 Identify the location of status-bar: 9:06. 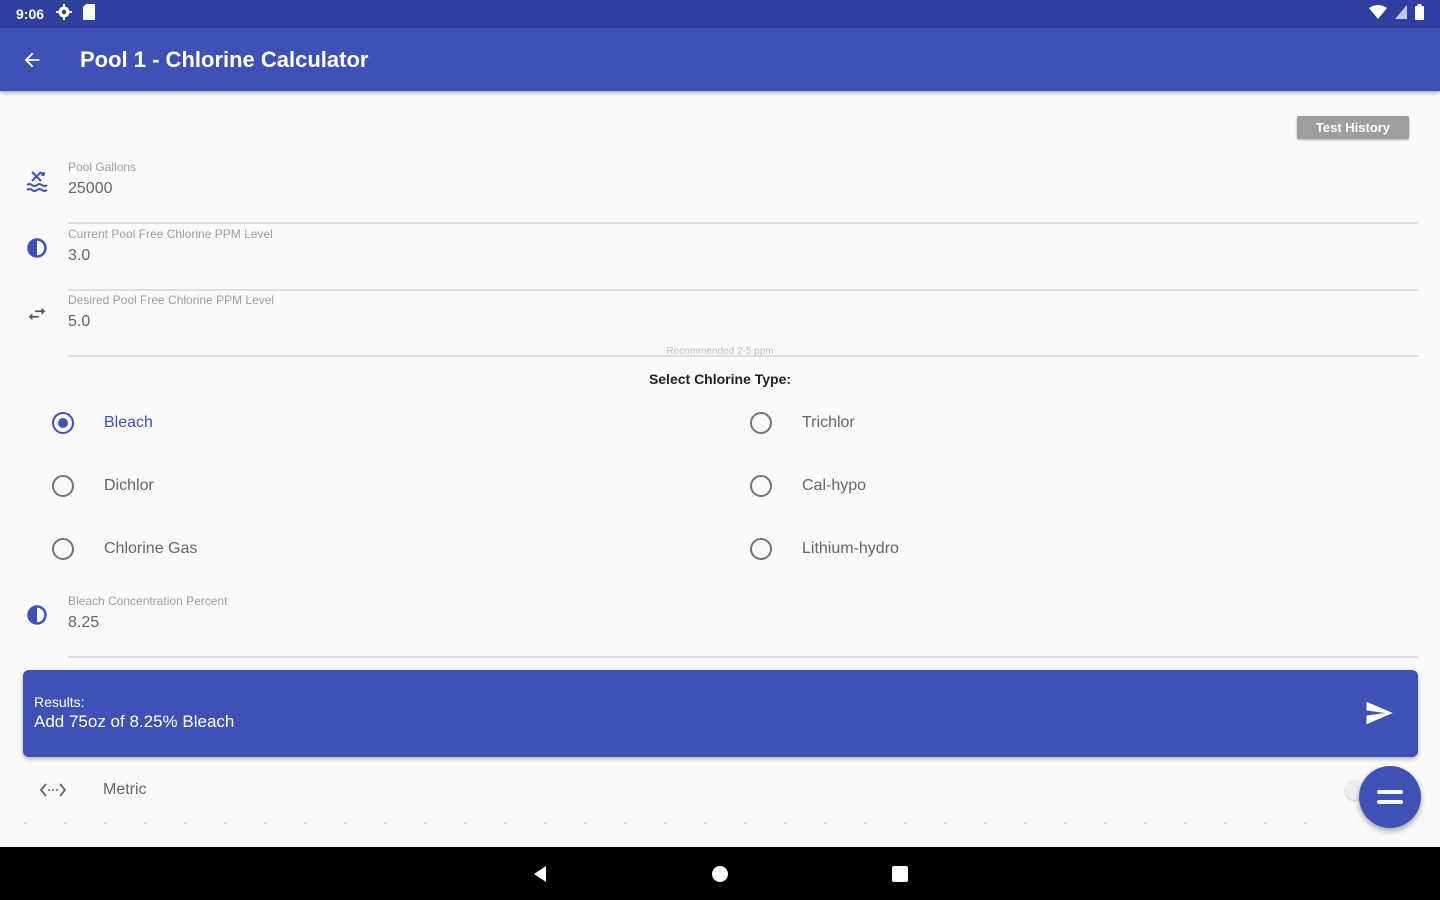
(720, 14).